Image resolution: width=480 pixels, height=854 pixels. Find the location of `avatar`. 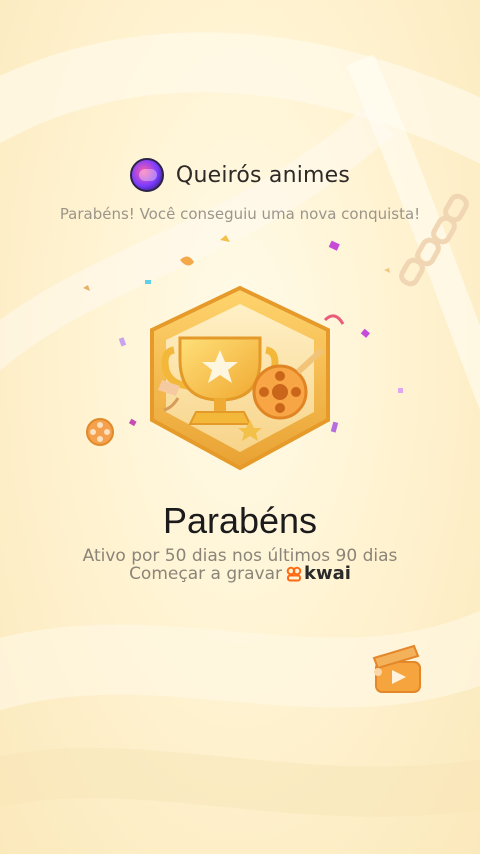

avatar is located at coordinates (146, 175).